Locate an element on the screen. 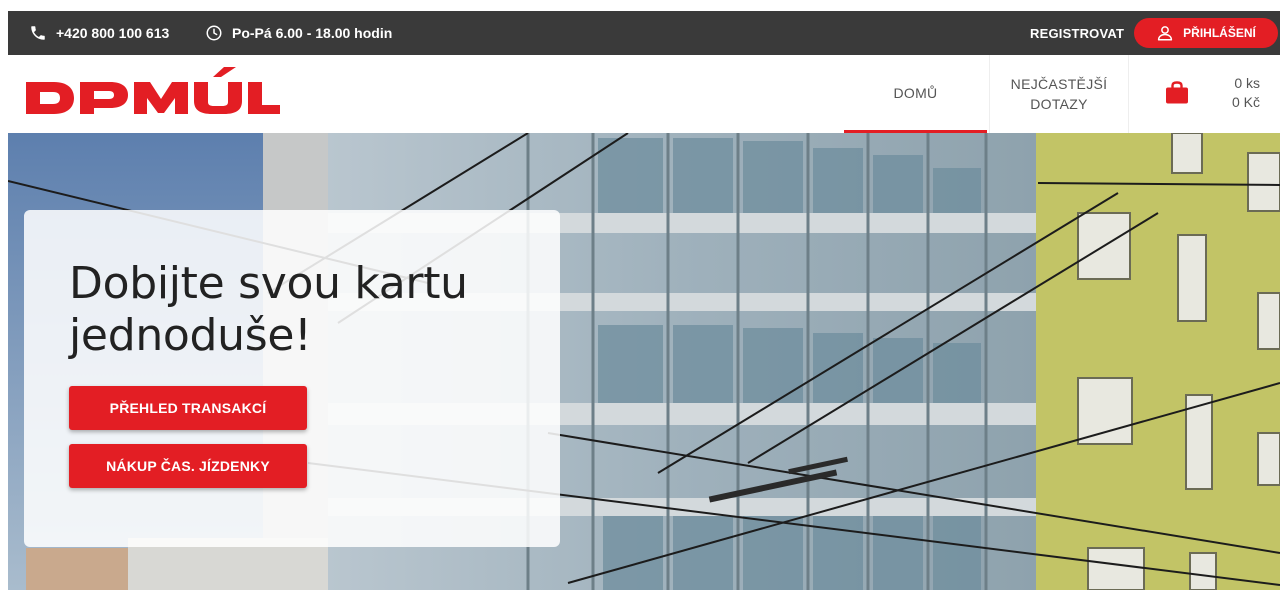 The height and width of the screenshot is (590, 1280). cart-summary: 0 ks 0 Kč is located at coordinates (1205, 94).